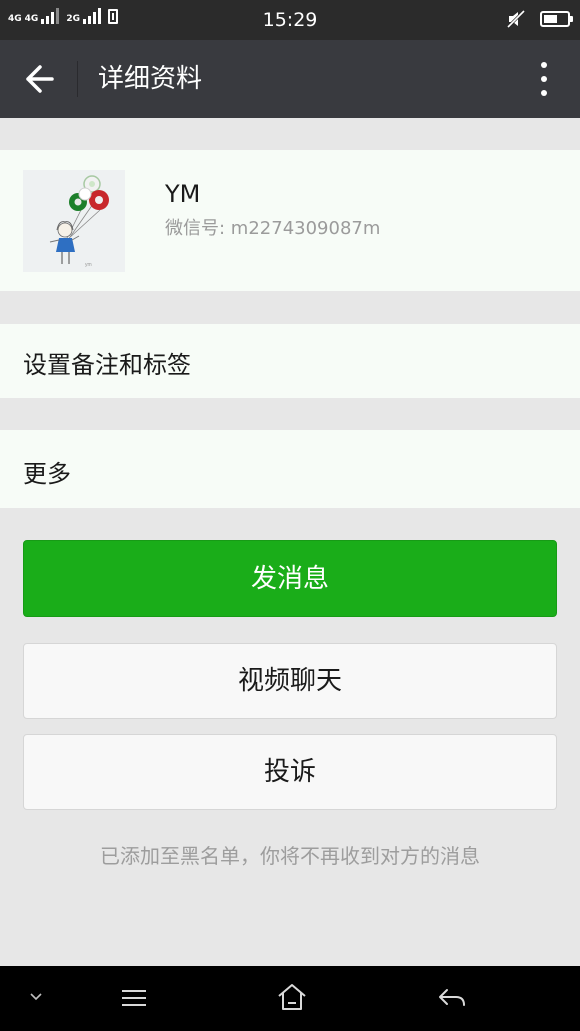 The image size is (580, 1031). What do you see at coordinates (452, 998) in the screenshot?
I see `return-arrow-icon` at bounding box center [452, 998].